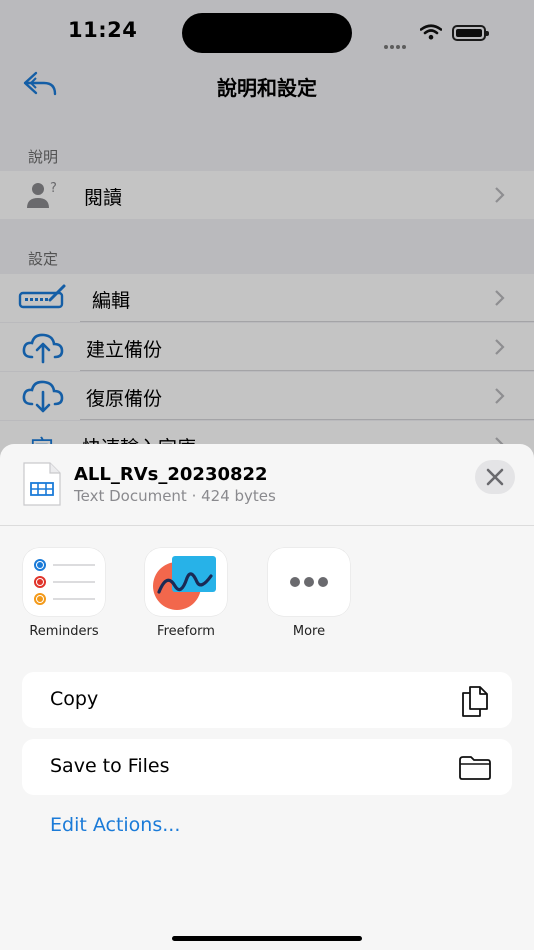 The image size is (534, 950). I want to click on signal-icon, so click(396, 43).